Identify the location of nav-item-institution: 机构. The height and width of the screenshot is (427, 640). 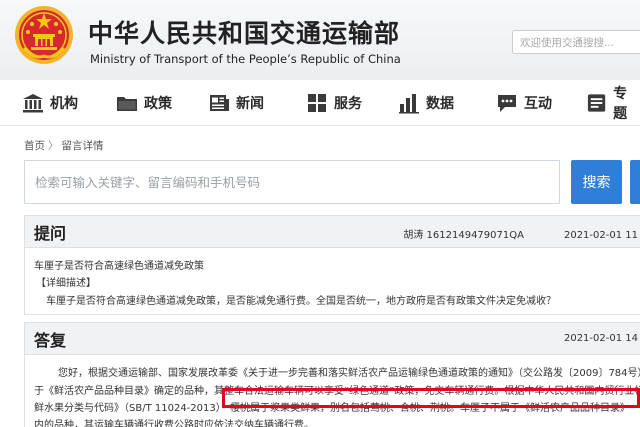
(50, 103).